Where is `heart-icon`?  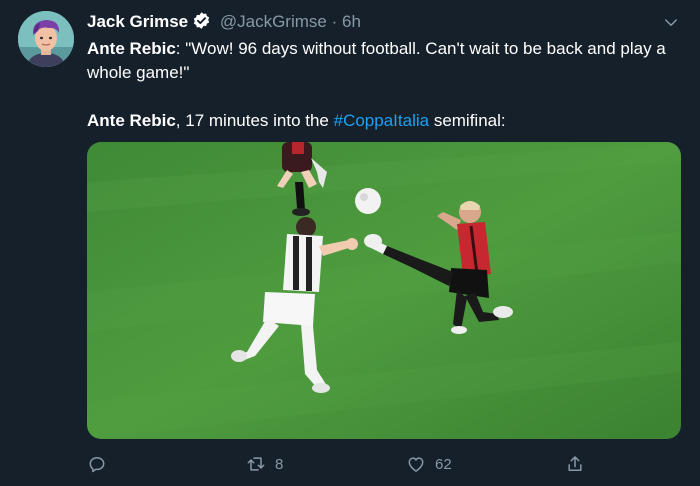
heart-icon is located at coordinates (416, 464).